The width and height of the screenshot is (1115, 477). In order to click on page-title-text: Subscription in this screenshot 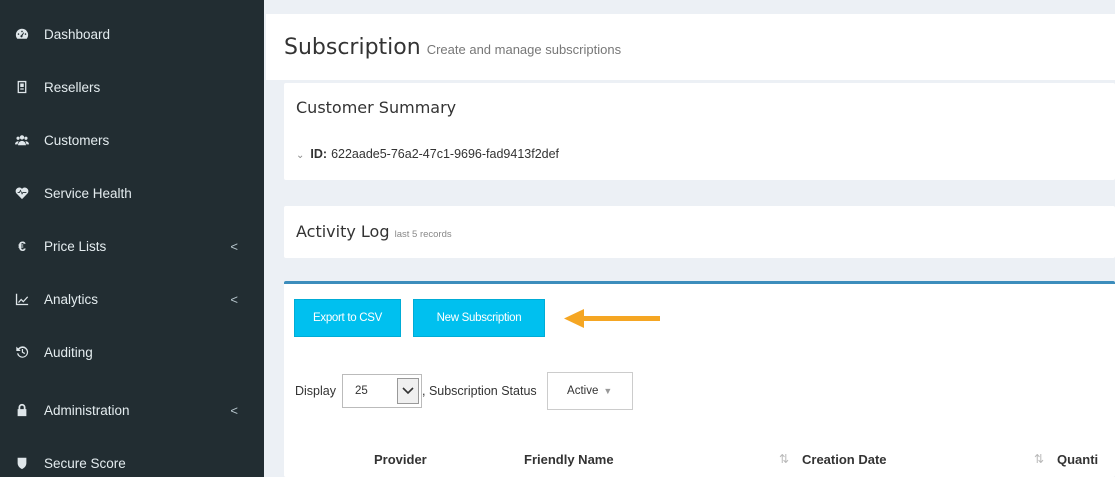, I will do `click(352, 47)`.